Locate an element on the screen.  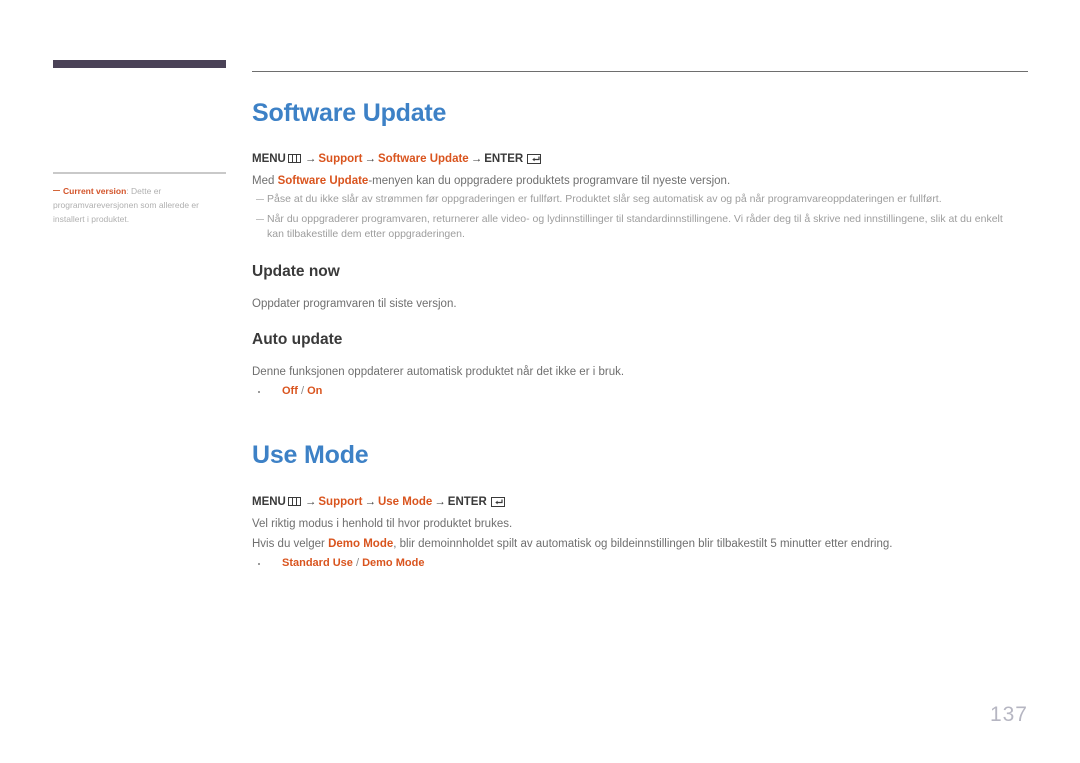
option-standard-use: Standard Use is located at coordinates (317, 563).